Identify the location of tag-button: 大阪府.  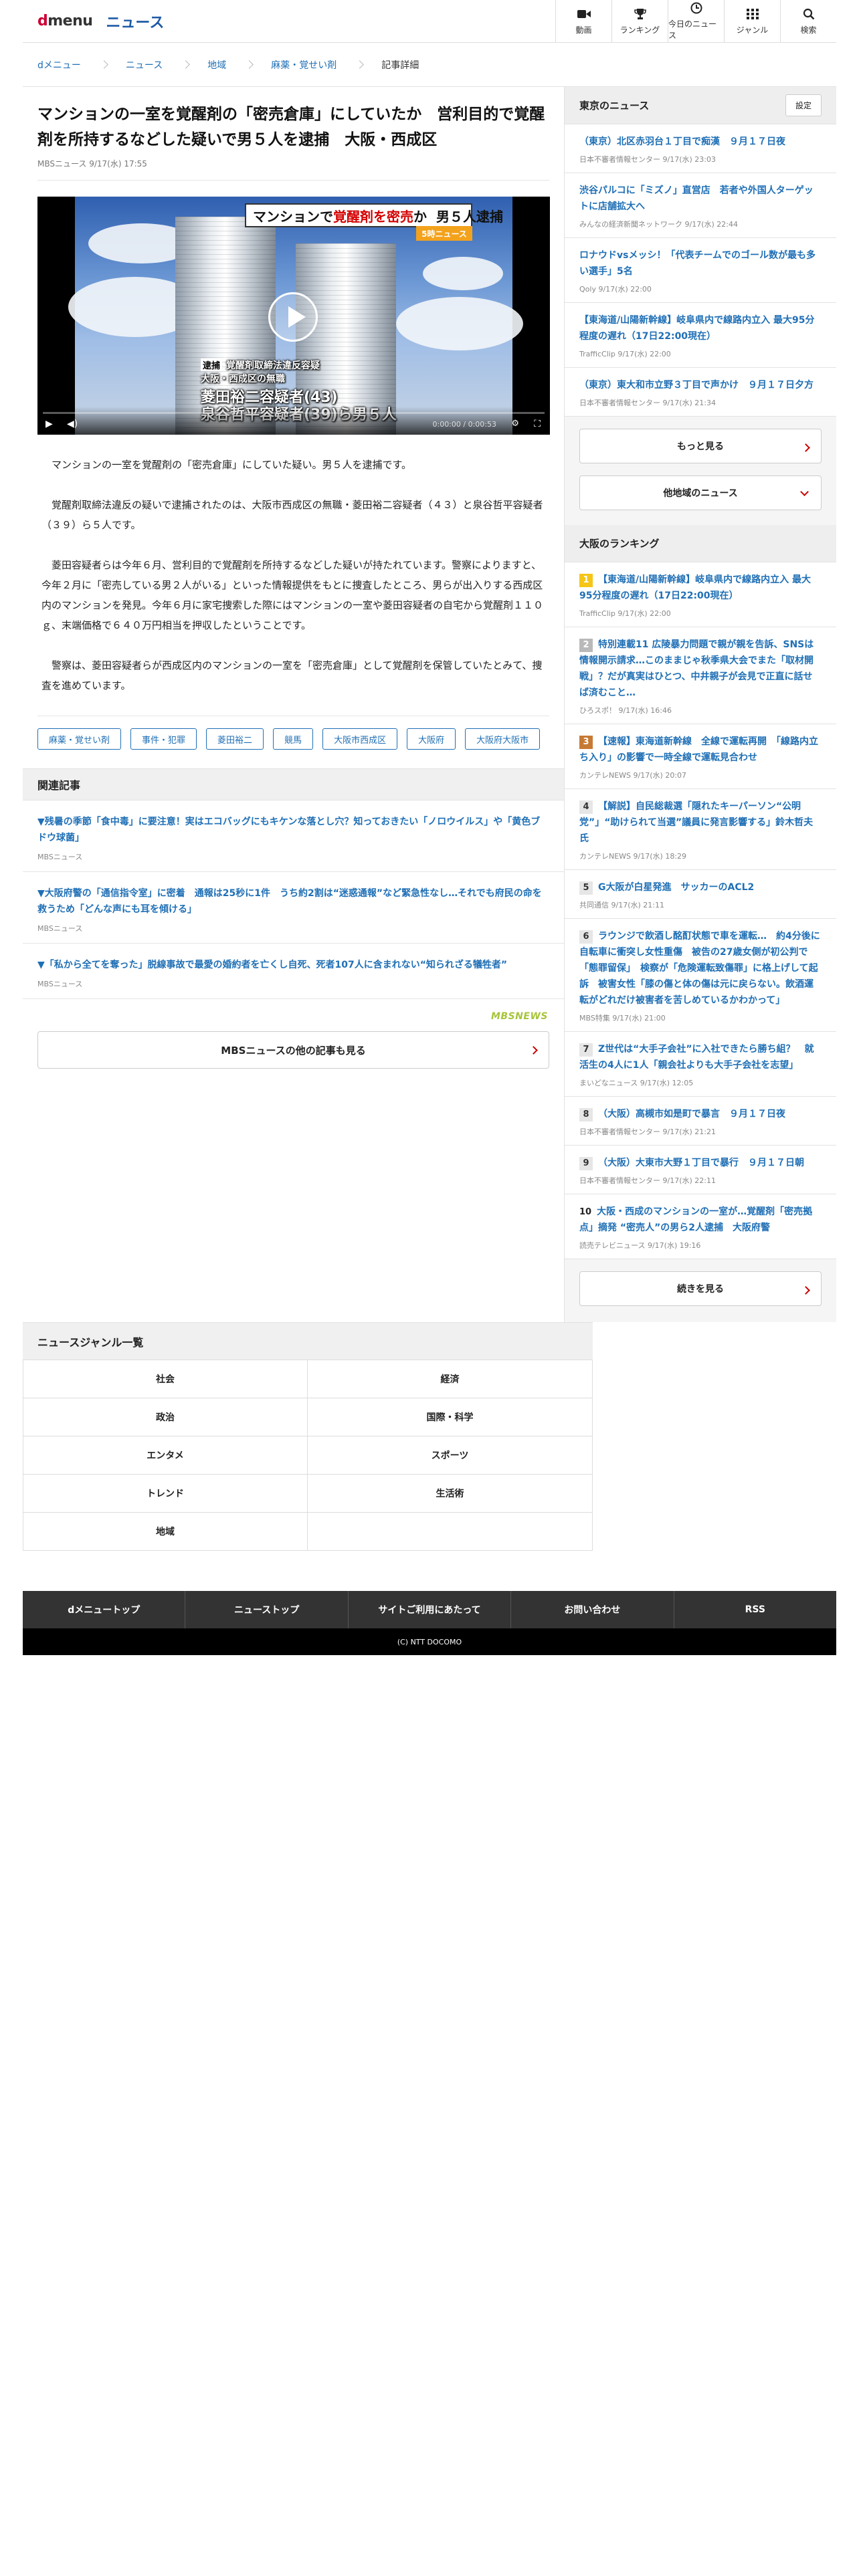
(432, 739).